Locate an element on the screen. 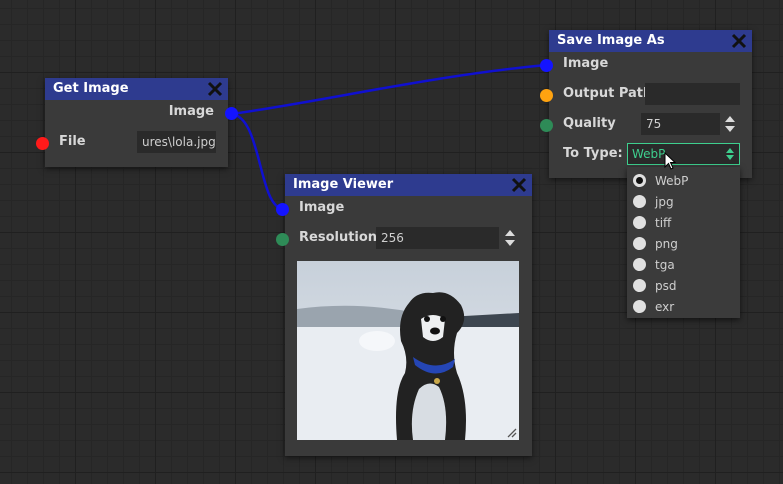 The width and height of the screenshot is (783, 484). to-type-dropdown-list: WebP jpg tiff png tga psd exr is located at coordinates (683, 242).